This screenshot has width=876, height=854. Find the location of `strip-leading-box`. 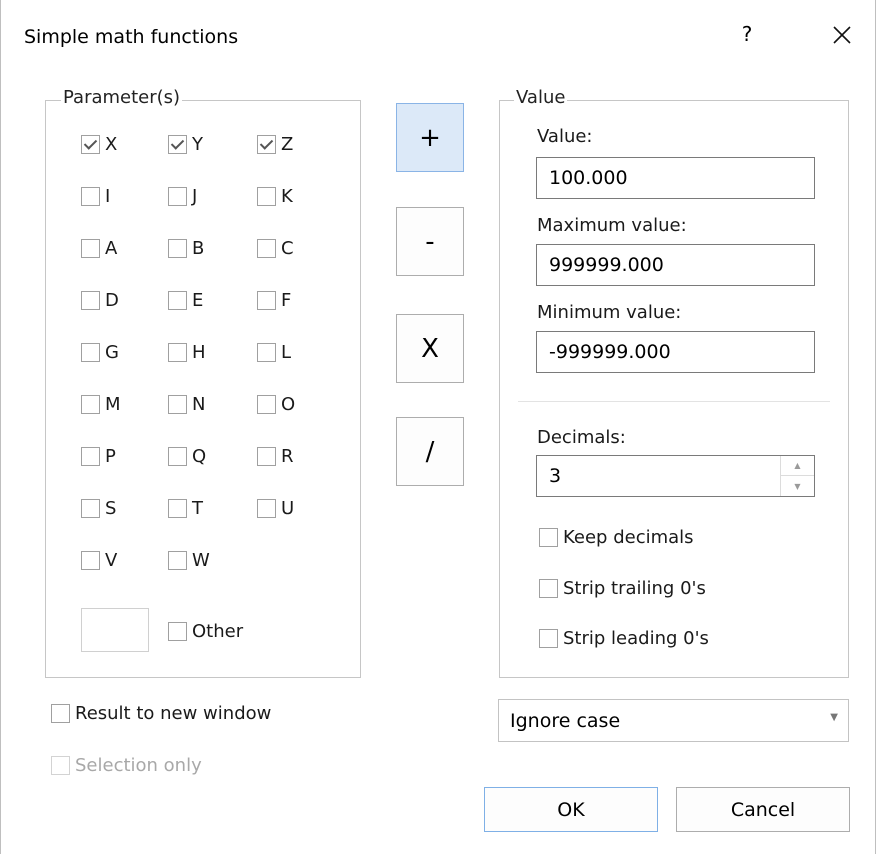

strip-leading-box is located at coordinates (548, 638).